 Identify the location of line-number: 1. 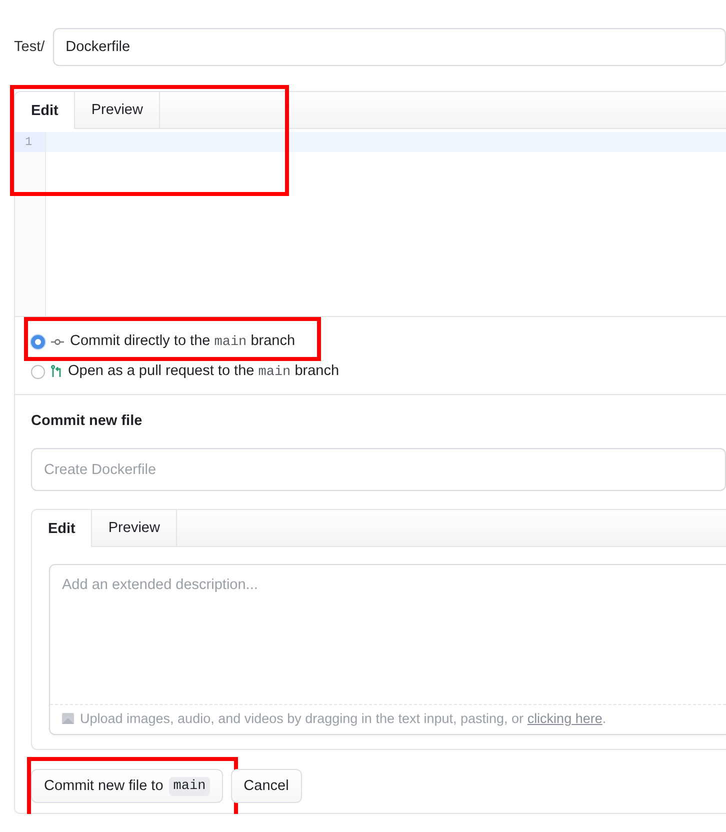
(30, 142).